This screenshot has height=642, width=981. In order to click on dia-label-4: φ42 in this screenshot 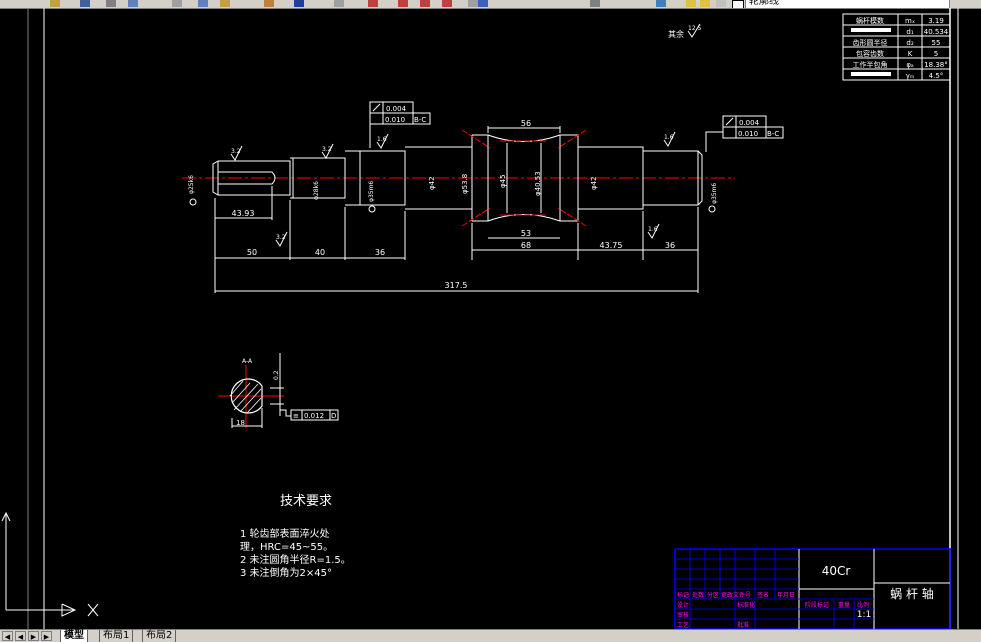, I will do `click(432, 183)`.